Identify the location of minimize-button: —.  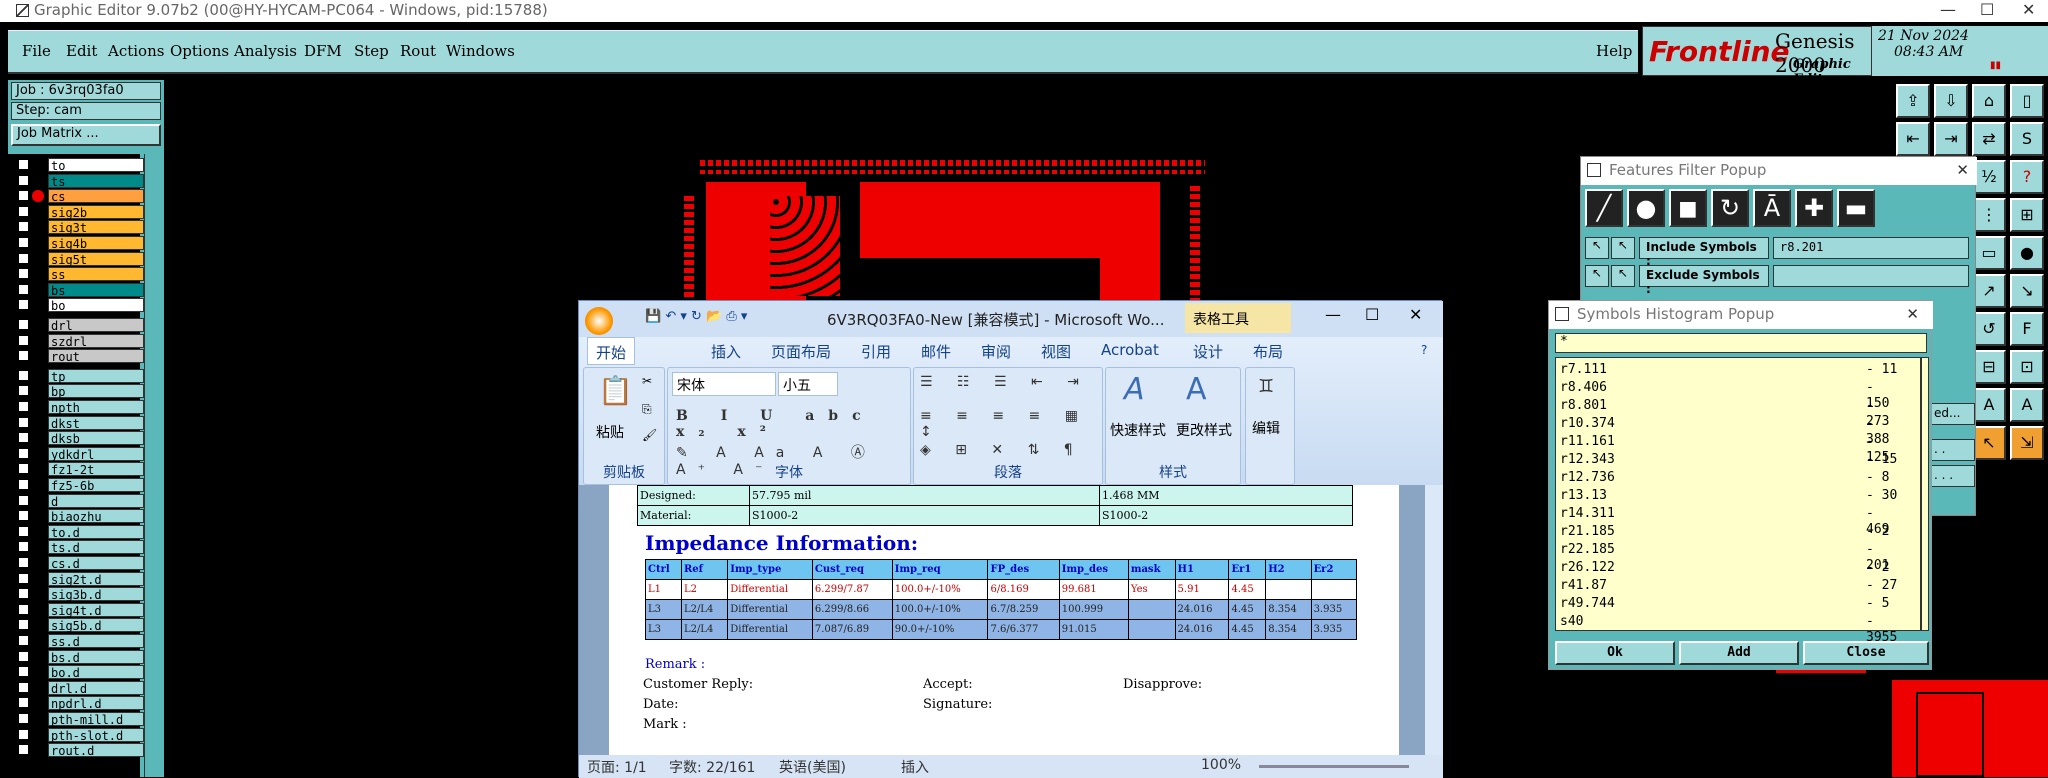
(1333, 314).